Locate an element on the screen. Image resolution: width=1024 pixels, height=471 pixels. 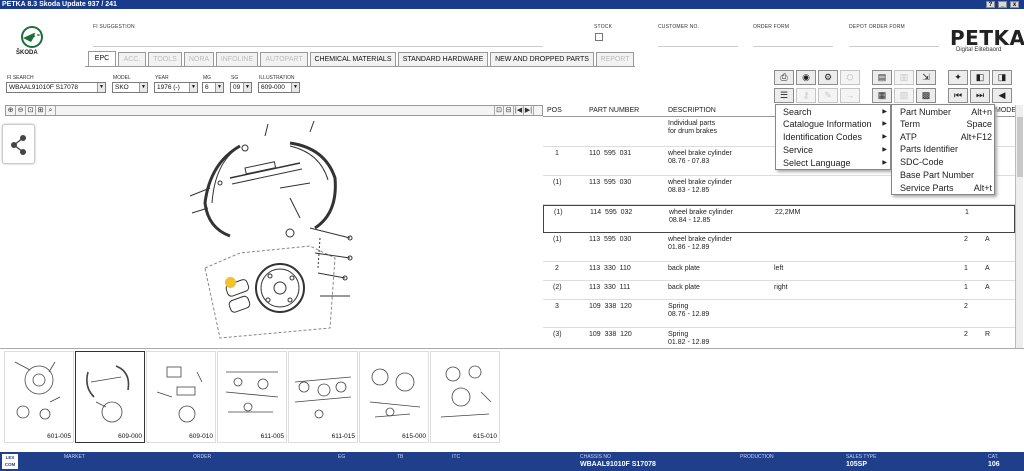
last-icon: ⏭ is located at coordinates (980, 95).